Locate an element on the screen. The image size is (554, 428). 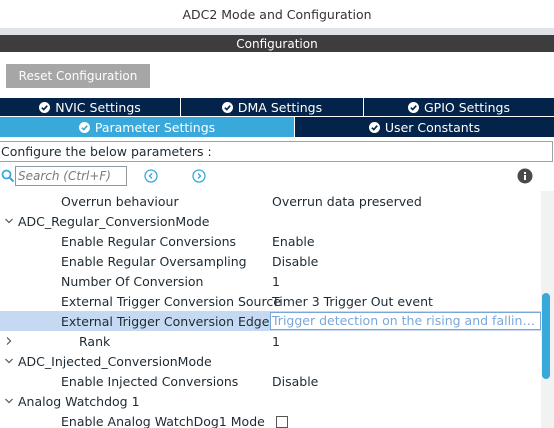
parameter-name: Enable Regular Oversampling is located at coordinates (154, 261).